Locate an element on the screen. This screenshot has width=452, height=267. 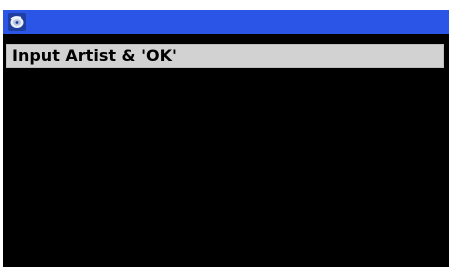
disc-player-icon is located at coordinates (17, 22).